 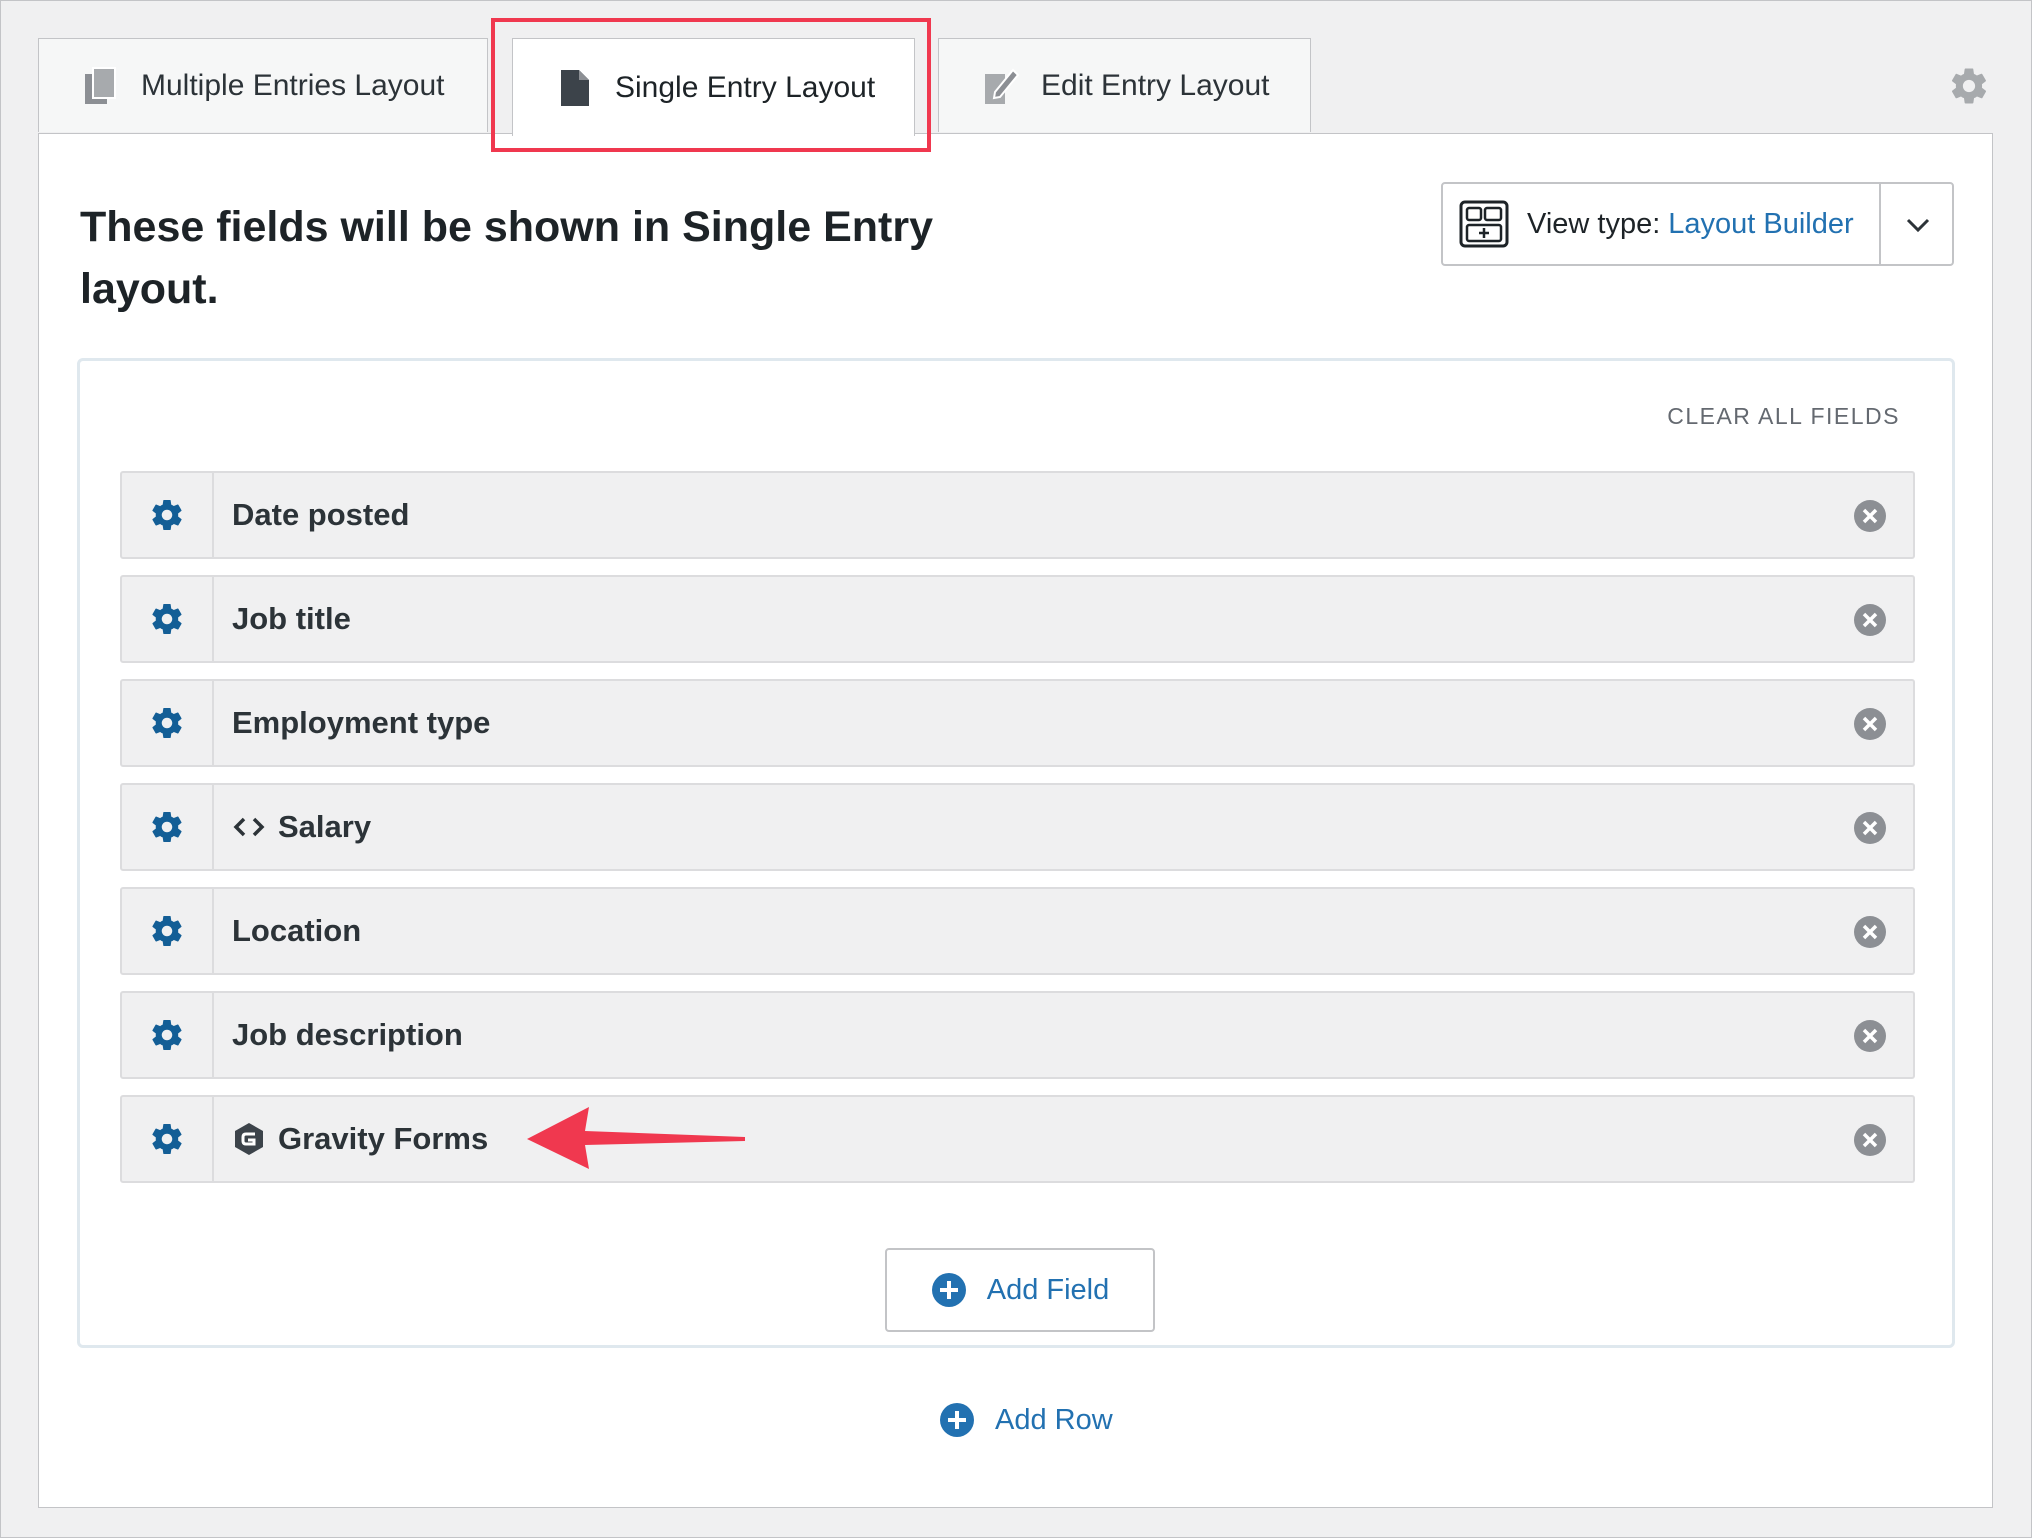 I want to click on field-row: Date posted, so click(x=1017, y=515).